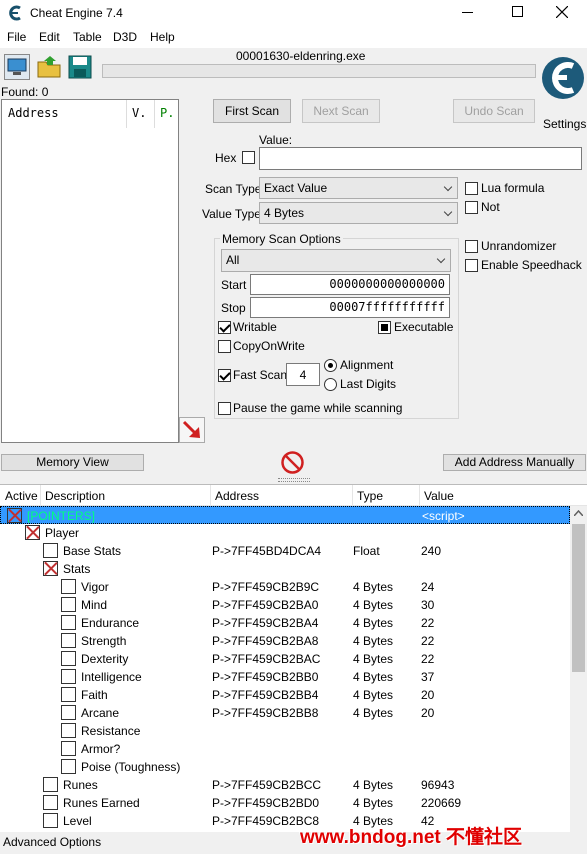  I want to click on settings-label: Settings, so click(564, 124).